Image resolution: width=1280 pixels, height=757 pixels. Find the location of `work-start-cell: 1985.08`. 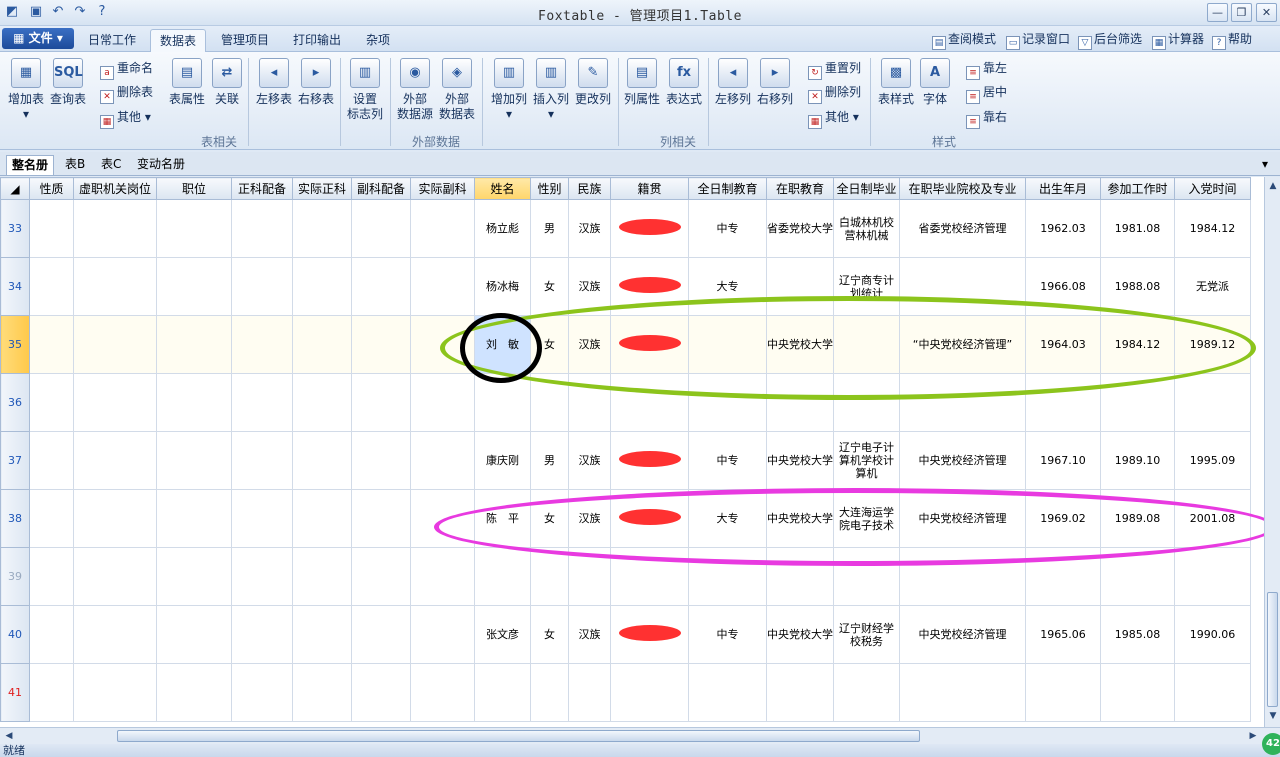

work-start-cell: 1985.08 is located at coordinates (1137, 634).